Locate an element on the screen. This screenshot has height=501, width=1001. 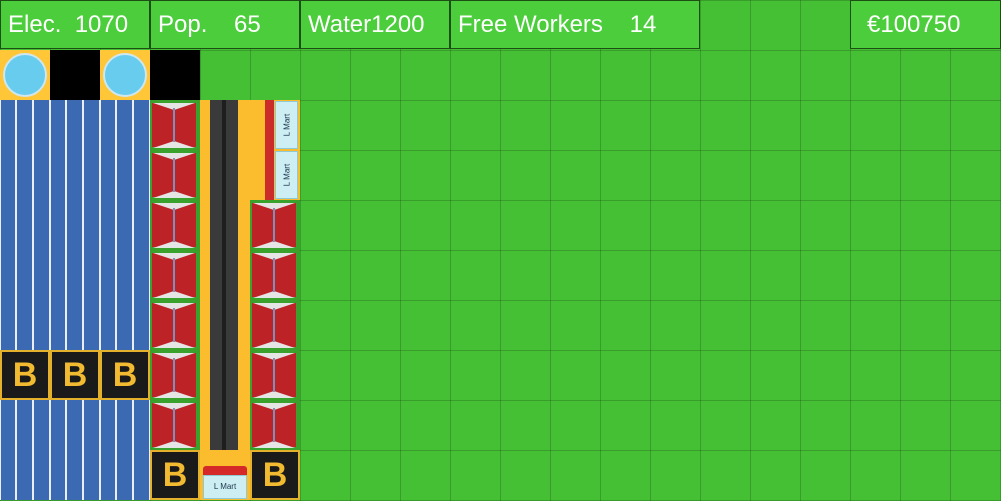
water-value: 1200 is located at coordinates (398, 24).